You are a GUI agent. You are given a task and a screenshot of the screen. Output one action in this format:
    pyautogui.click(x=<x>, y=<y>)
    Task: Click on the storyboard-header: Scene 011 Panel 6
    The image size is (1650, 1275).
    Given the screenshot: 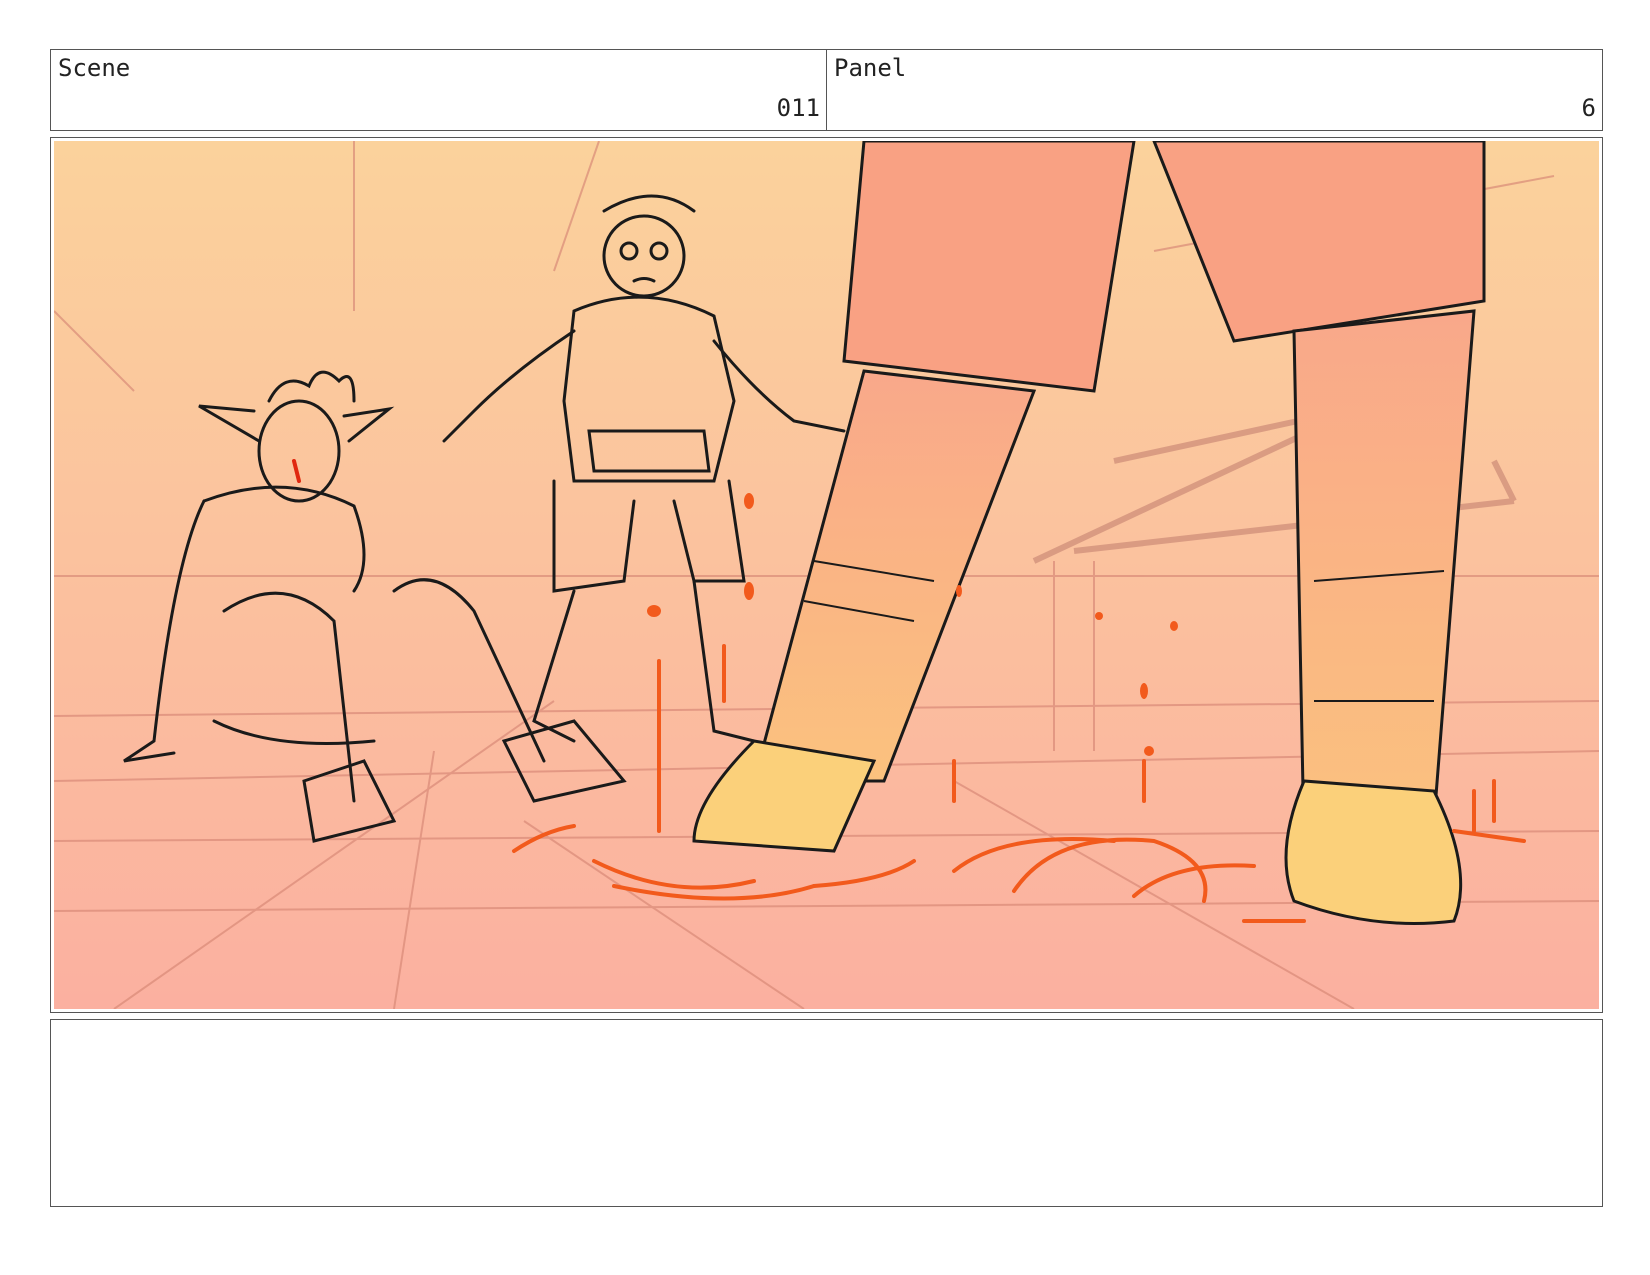 What is the action you would take?
    pyautogui.click(x=826, y=90)
    